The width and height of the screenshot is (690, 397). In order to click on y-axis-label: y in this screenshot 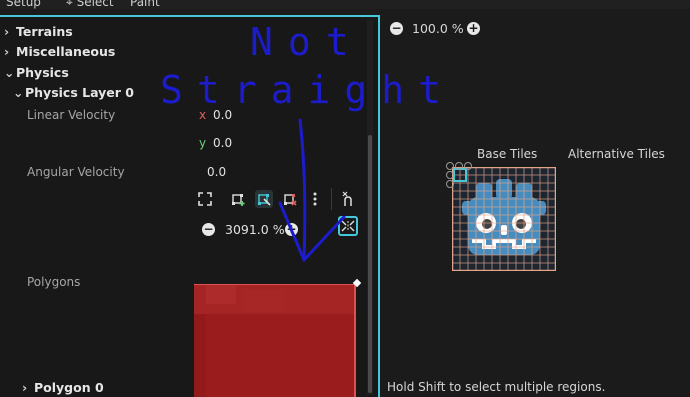, I will do `click(203, 143)`.